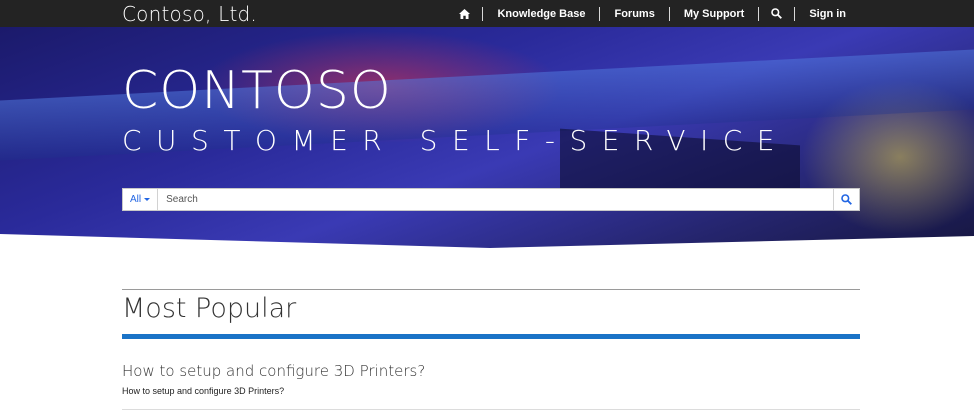 Image resolution: width=974 pixels, height=418 pixels. Describe the element at coordinates (540, 13) in the screenshot. I see `nav-knowledge-base: Knowledge Base` at that location.